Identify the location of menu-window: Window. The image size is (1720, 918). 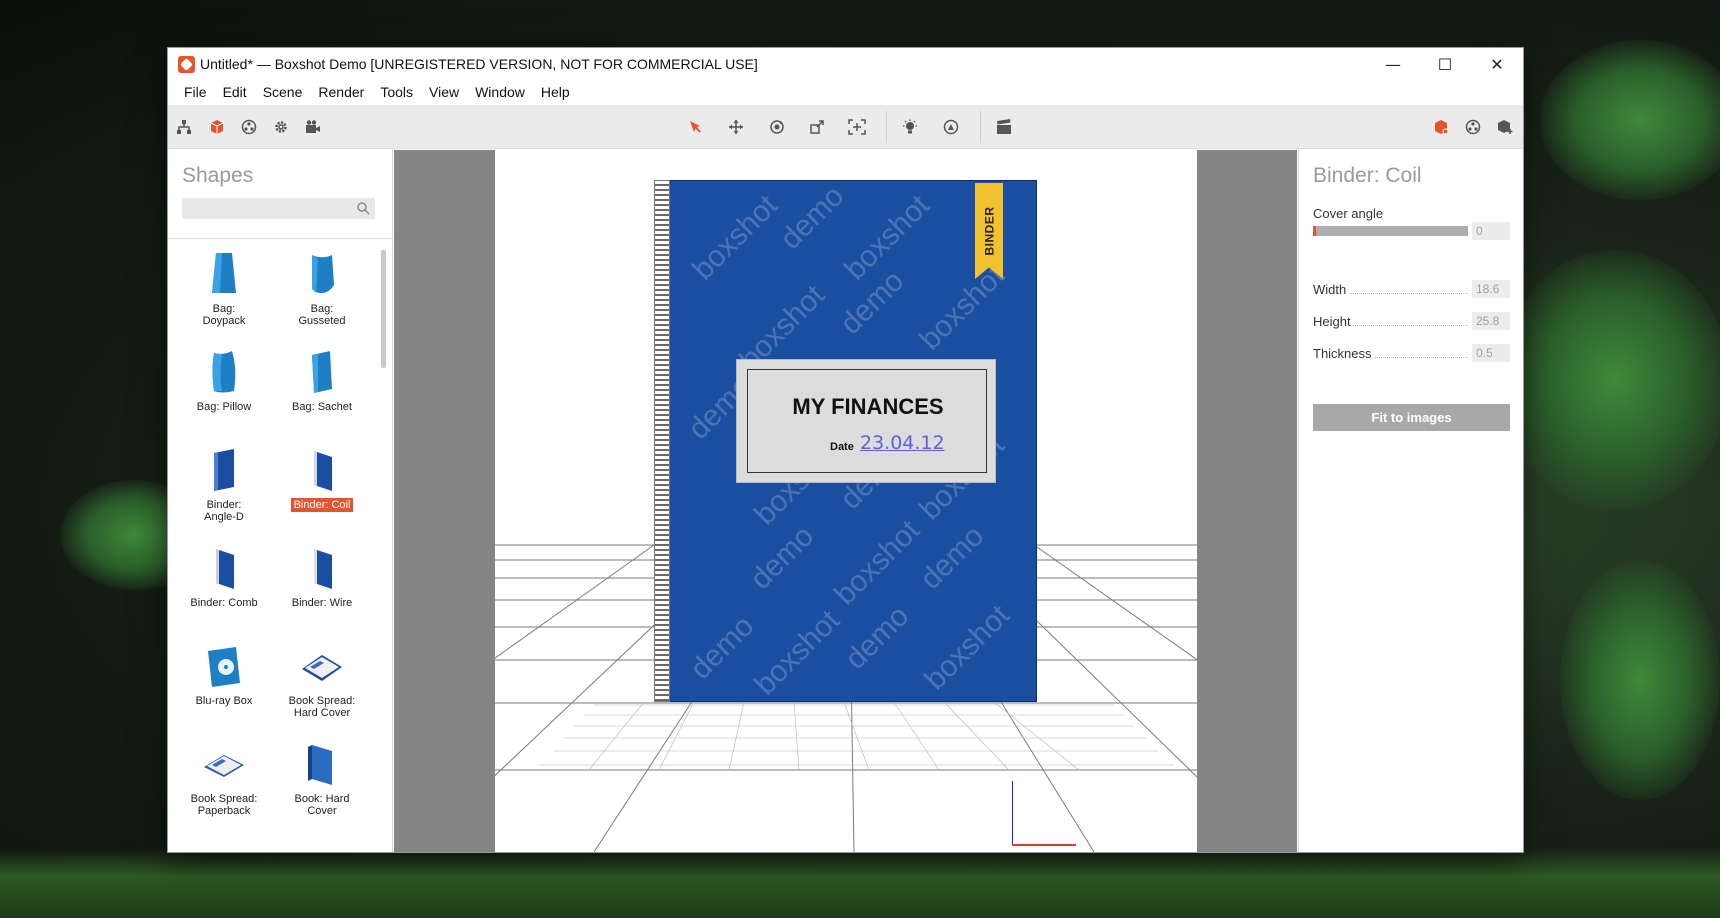
(500, 92).